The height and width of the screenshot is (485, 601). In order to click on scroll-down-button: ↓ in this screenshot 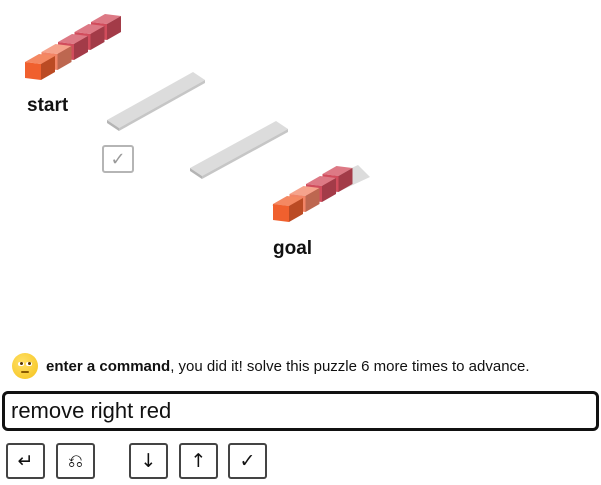, I will do `click(148, 461)`.